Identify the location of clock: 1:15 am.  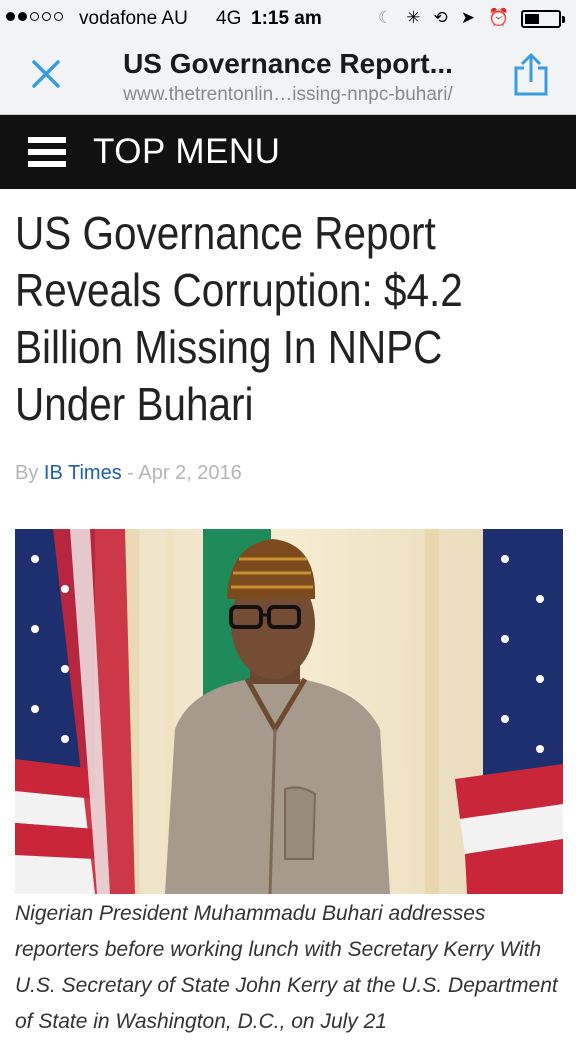
(286, 18).